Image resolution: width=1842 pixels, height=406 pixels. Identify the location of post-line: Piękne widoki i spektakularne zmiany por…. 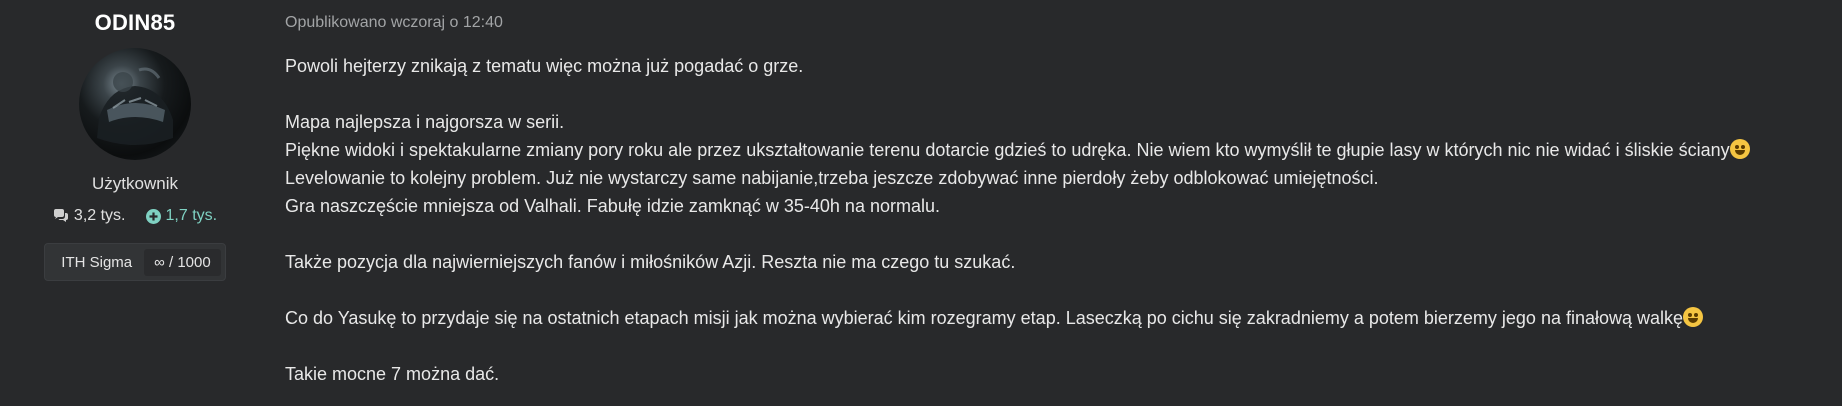
(1063, 150).